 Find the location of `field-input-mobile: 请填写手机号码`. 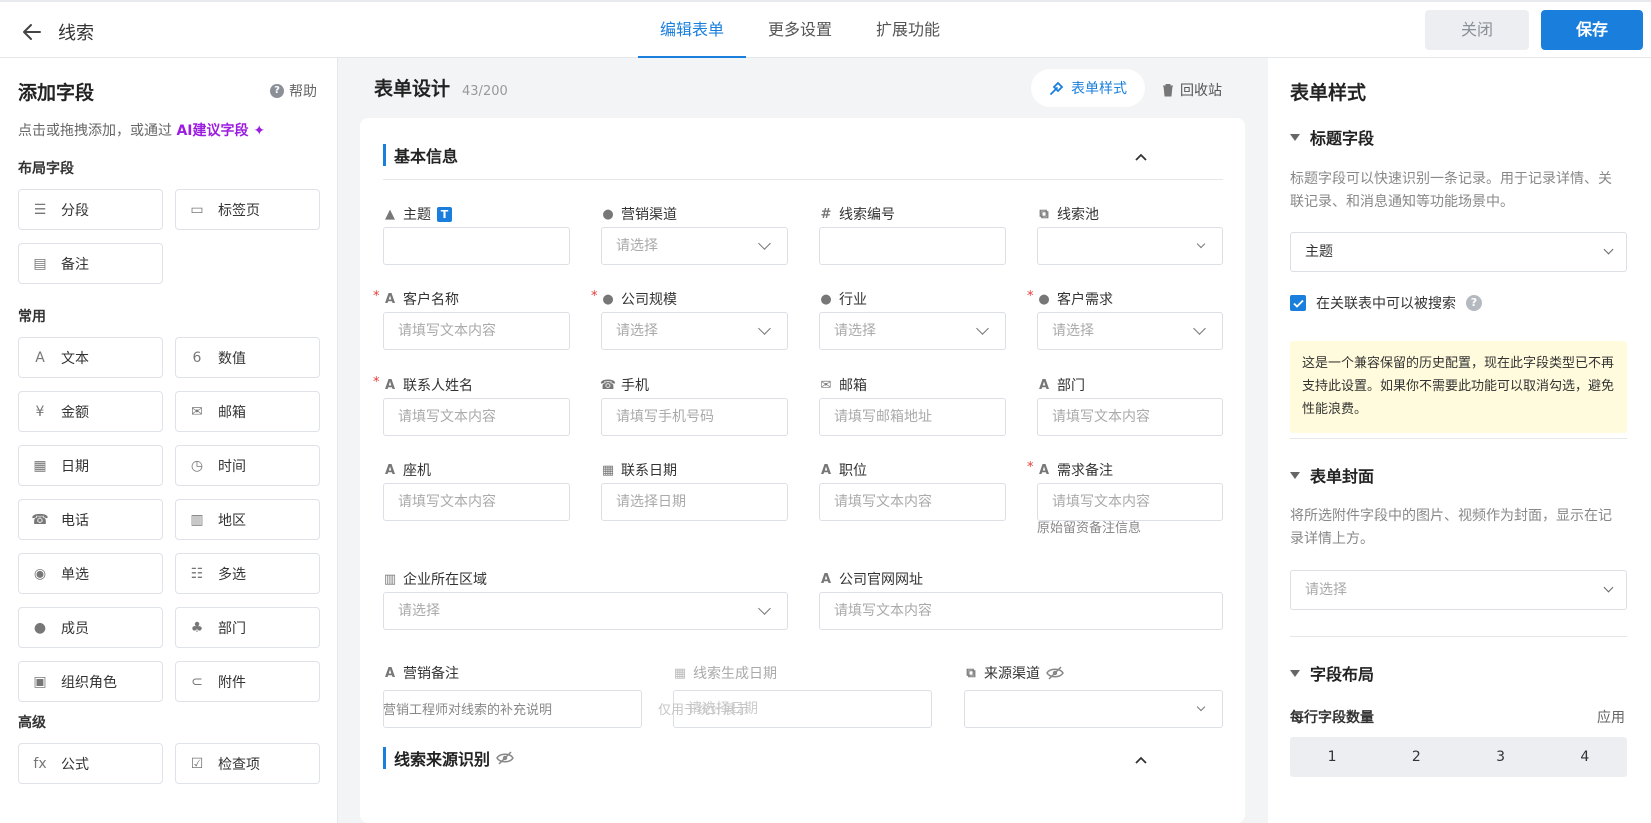

field-input-mobile: 请填写手机号码 is located at coordinates (694, 417).